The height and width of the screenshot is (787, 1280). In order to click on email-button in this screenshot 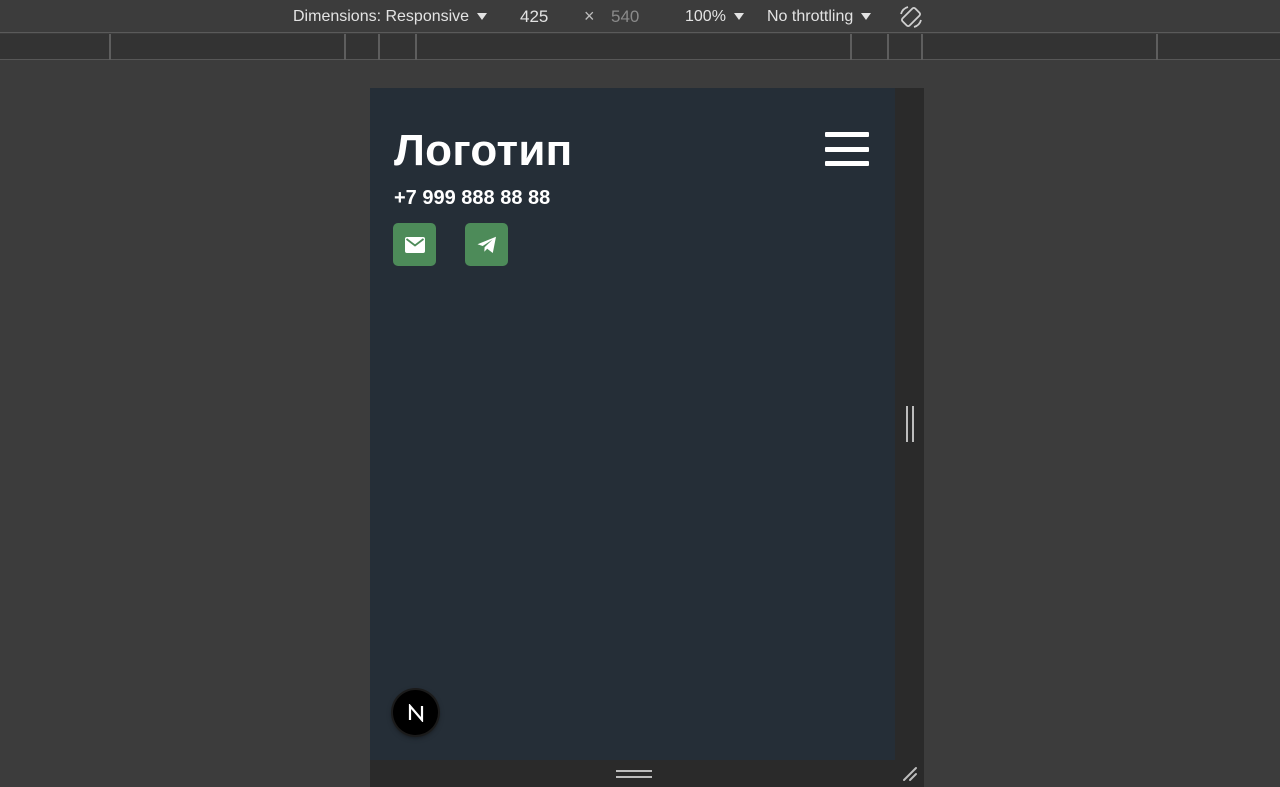, I will do `click(414, 244)`.